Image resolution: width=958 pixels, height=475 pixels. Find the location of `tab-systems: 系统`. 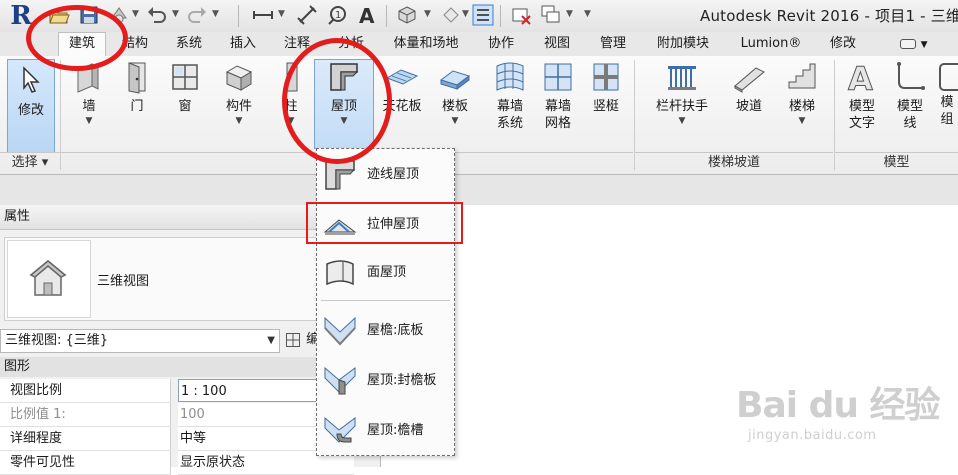

tab-systems: 系统 is located at coordinates (189, 44).